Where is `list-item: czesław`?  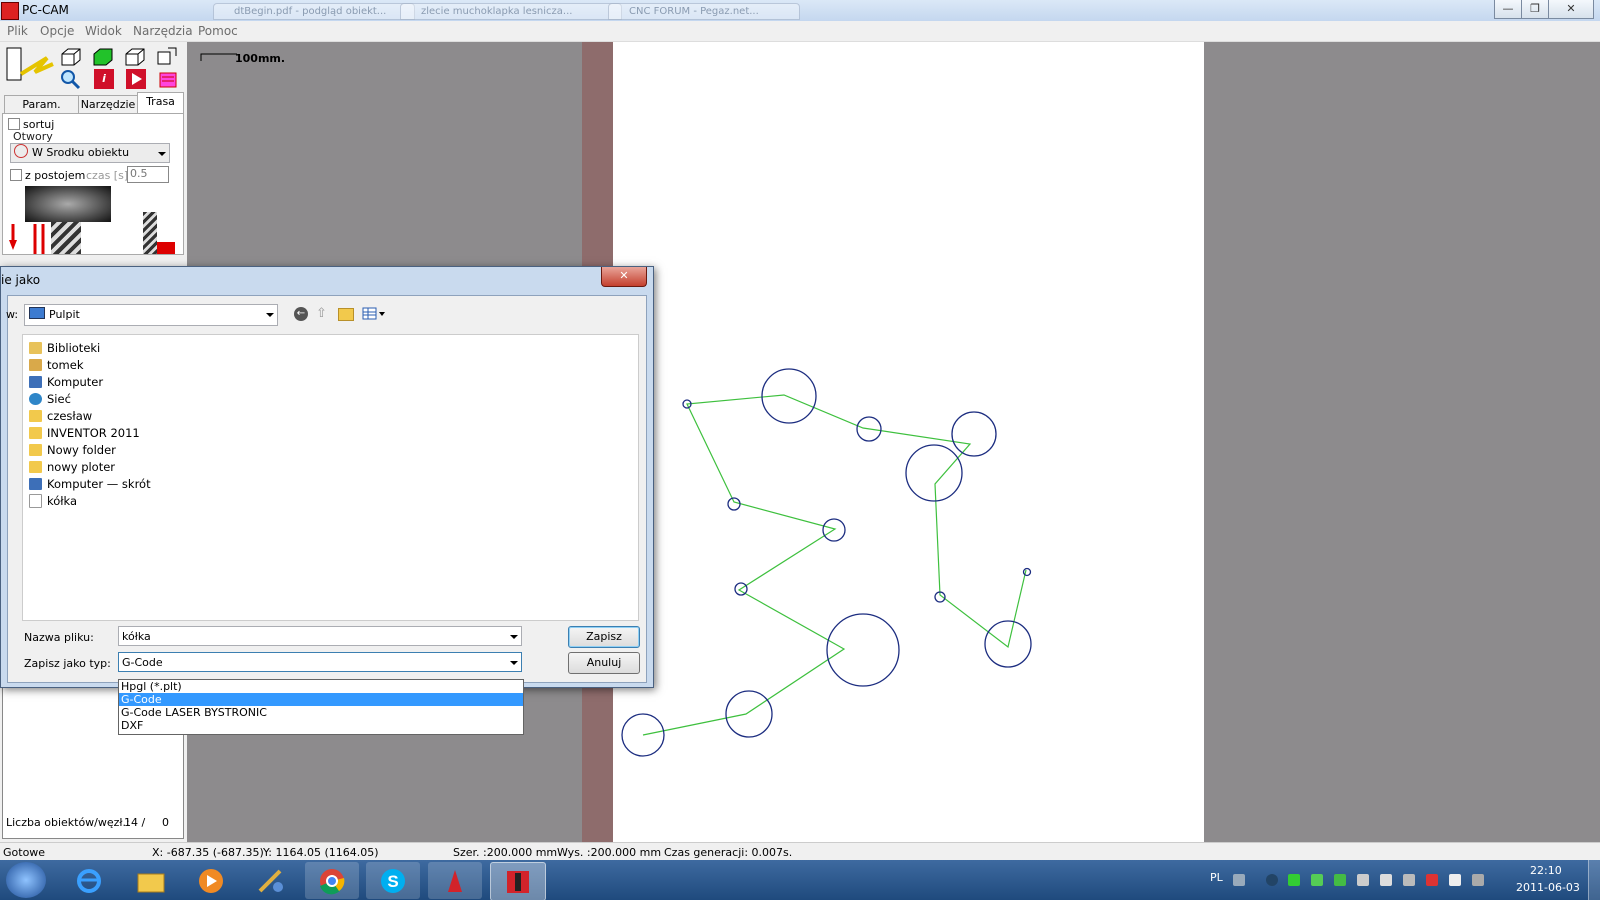 list-item: czesław is located at coordinates (60, 415).